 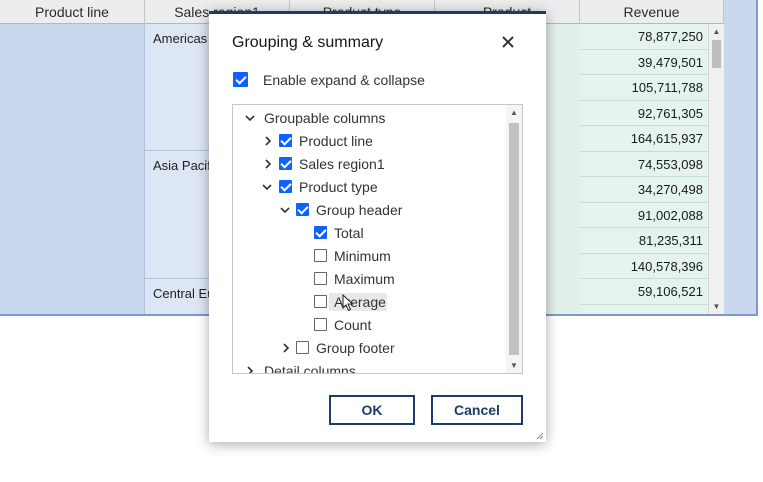 What do you see at coordinates (342, 164) in the screenshot?
I see `tree-item-label: Sales region1` at bounding box center [342, 164].